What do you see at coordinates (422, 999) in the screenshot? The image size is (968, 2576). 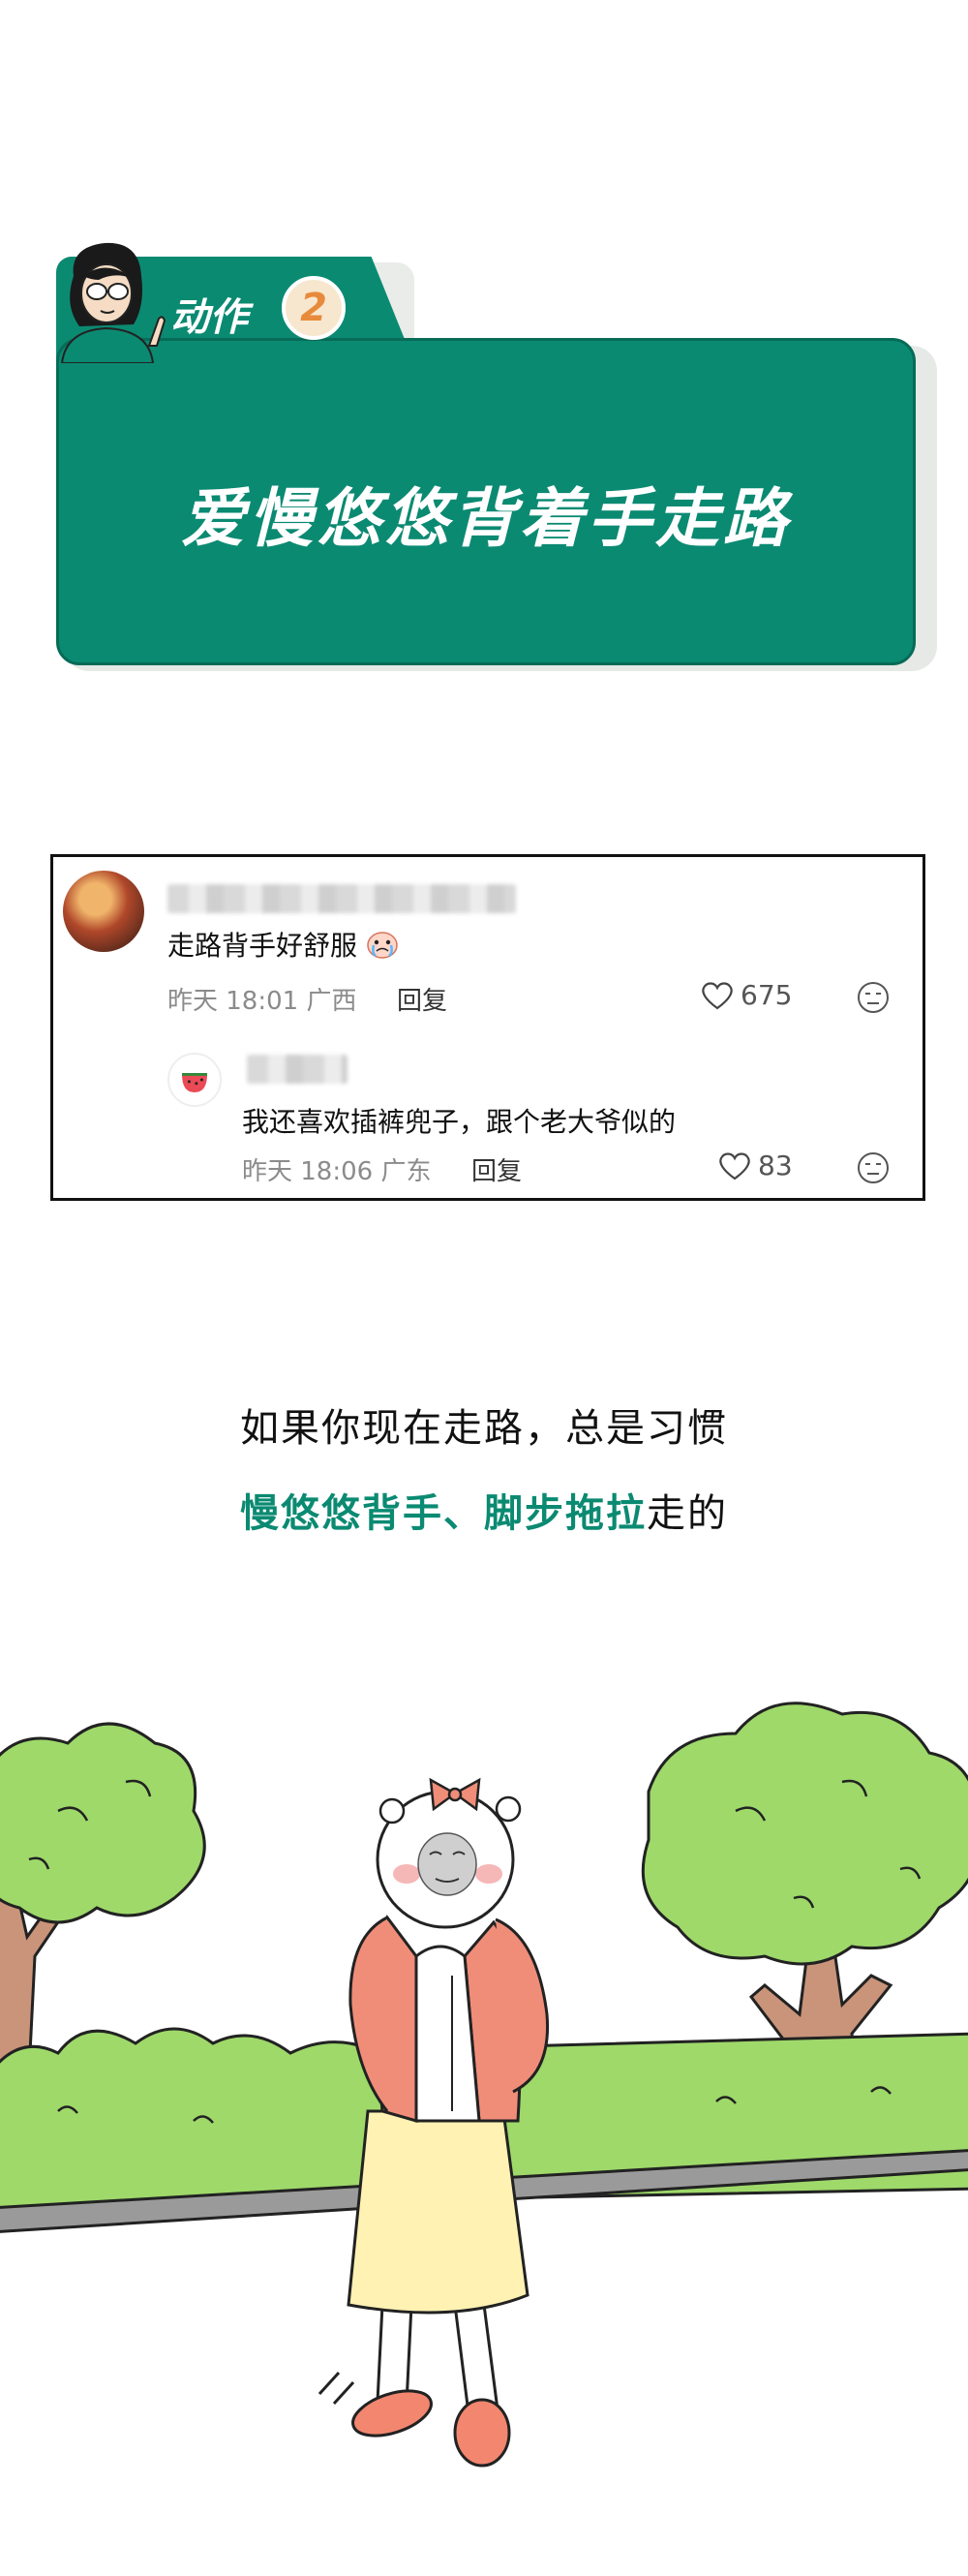 I see `comment-reply-button: 回复` at bounding box center [422, 999].